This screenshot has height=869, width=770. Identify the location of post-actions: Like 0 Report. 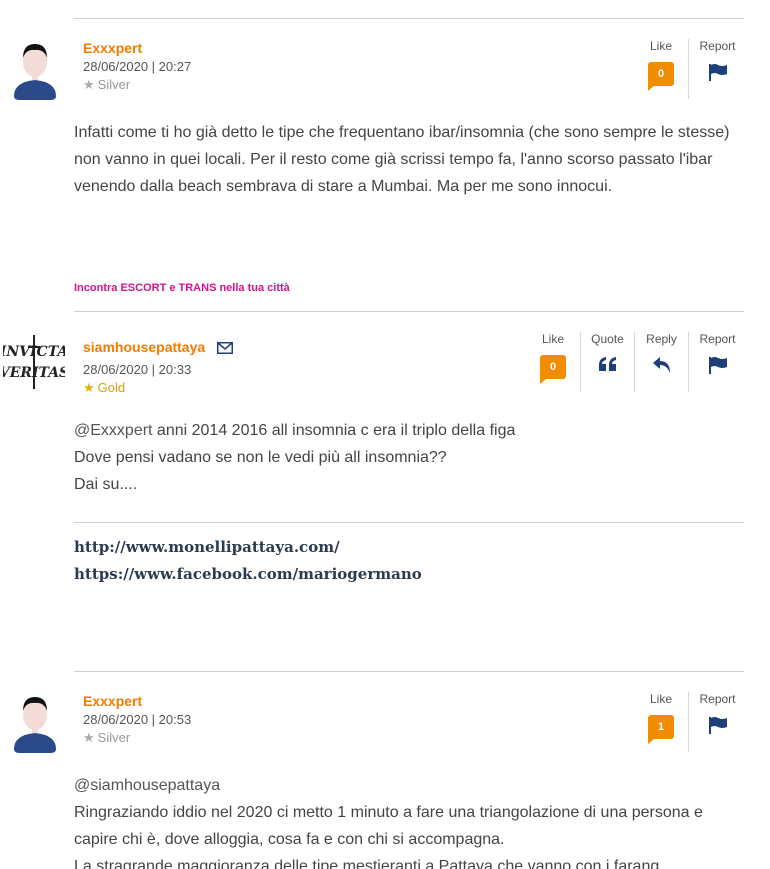
(690, 69).